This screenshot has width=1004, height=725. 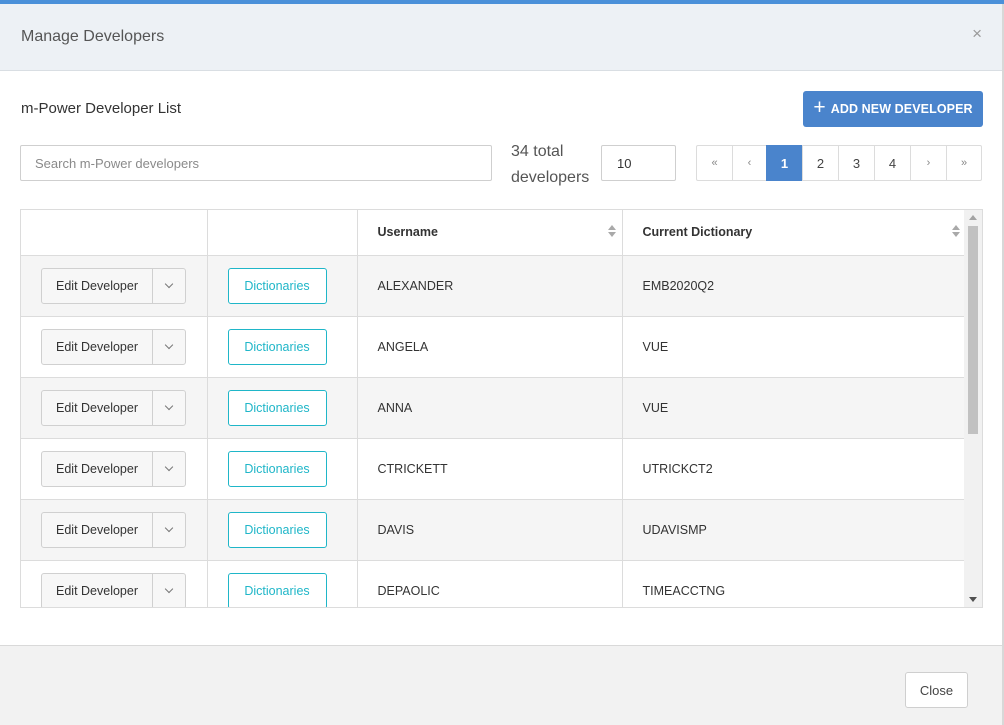 What do you see at coordinates (490, 286) in the screenshot?
I see `username-cell: ALEXANDER` at bounding box center [490, 286].